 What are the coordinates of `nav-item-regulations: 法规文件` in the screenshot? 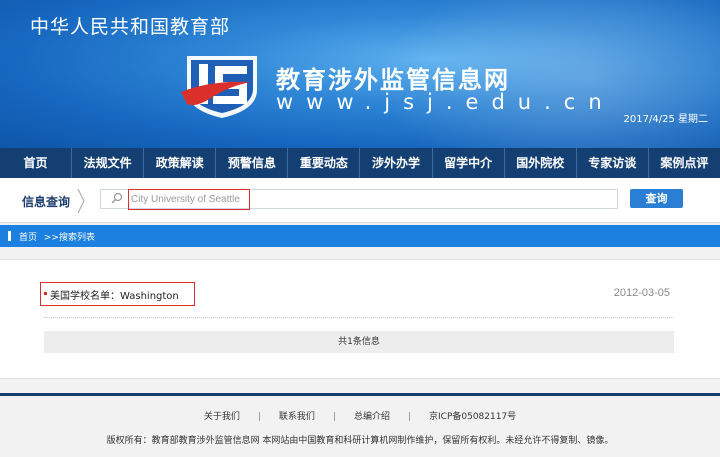 It's located at (108, 163).